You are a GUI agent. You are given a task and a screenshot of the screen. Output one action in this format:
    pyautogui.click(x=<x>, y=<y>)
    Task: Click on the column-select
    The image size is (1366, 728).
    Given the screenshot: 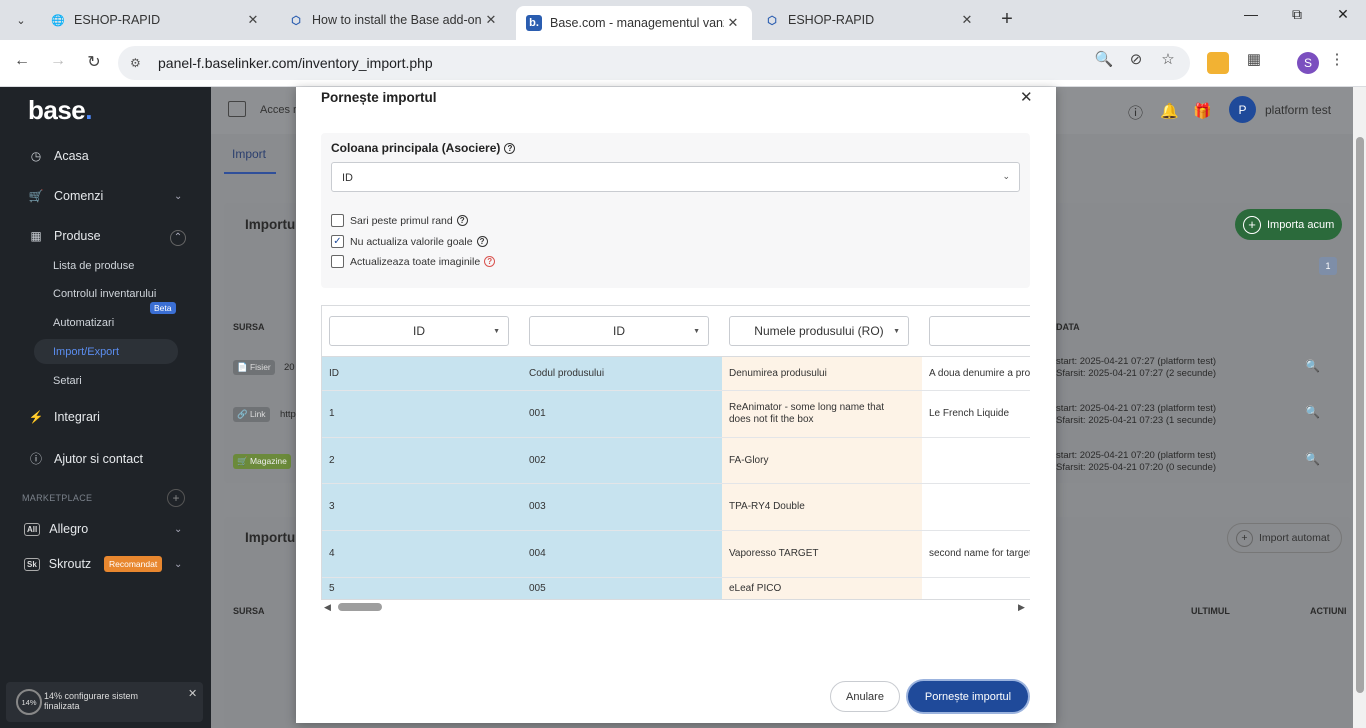 What is the action you would take?
    pyautogui.click(x=979, y=331)
    